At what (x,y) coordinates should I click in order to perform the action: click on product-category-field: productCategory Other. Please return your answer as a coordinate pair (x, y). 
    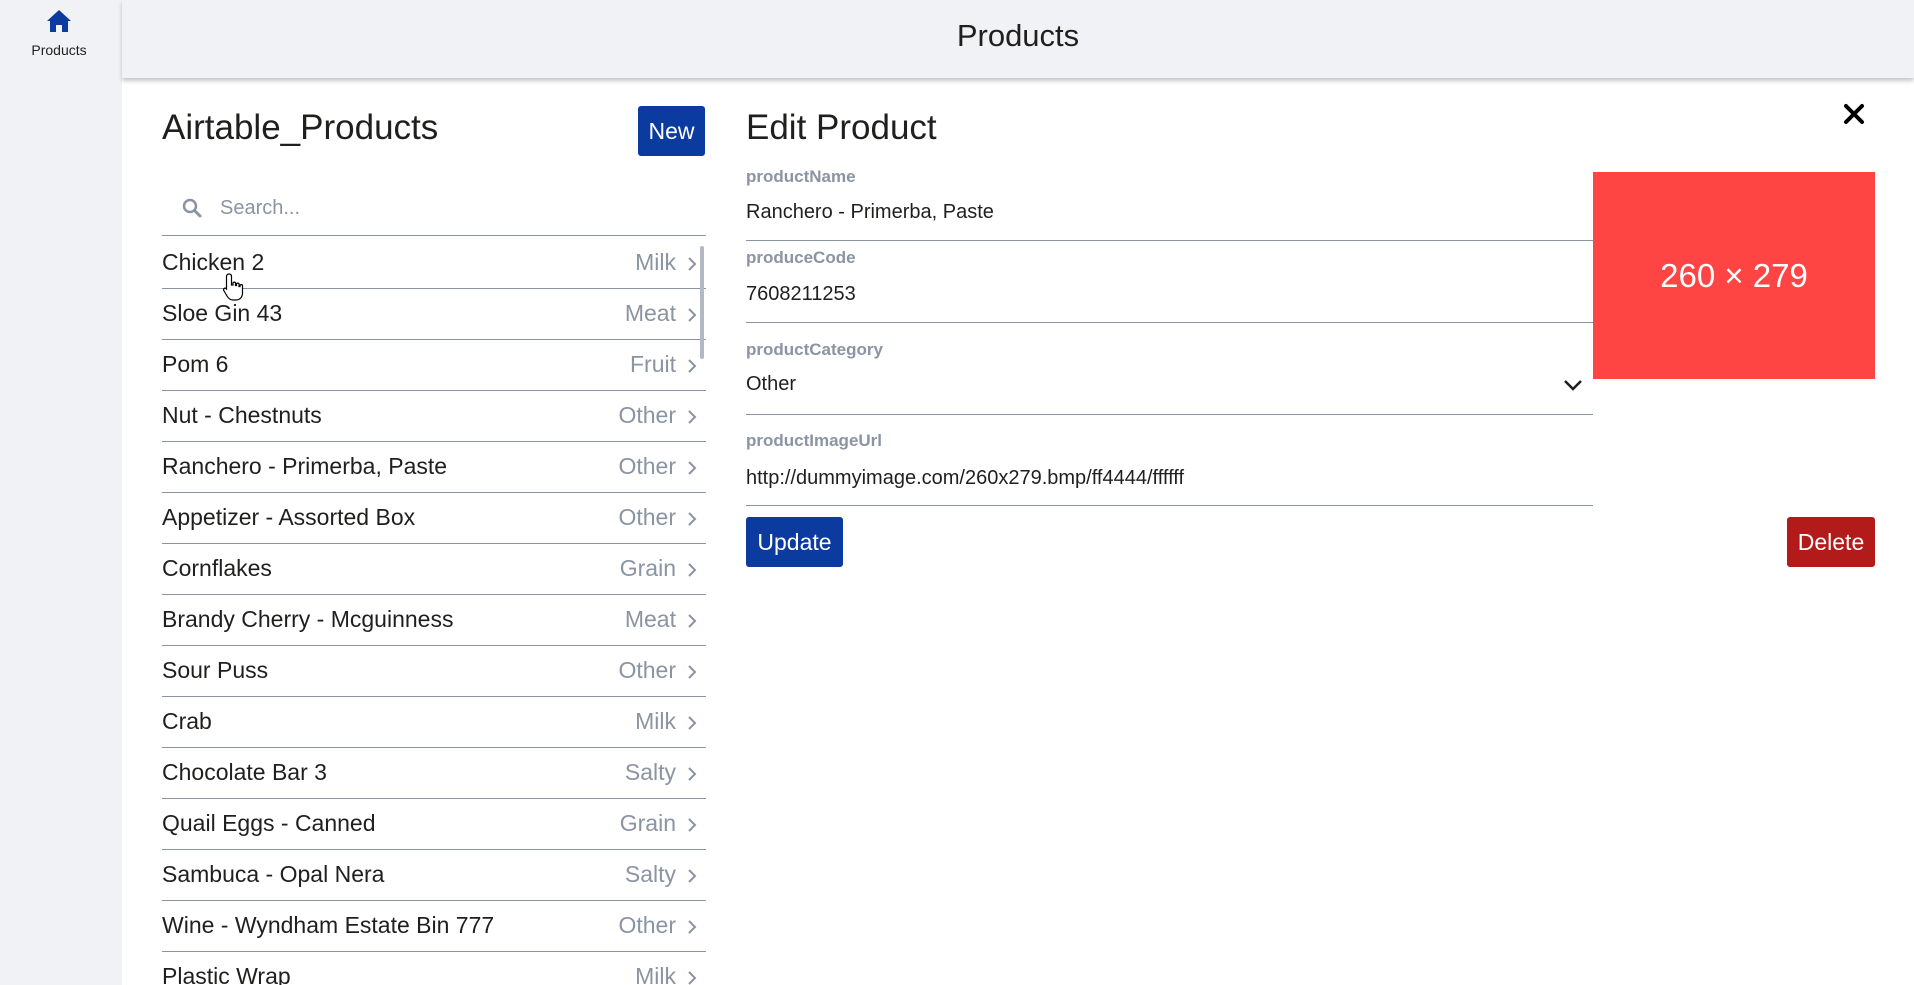
    Looking at the image, I should click on (1169, 377).